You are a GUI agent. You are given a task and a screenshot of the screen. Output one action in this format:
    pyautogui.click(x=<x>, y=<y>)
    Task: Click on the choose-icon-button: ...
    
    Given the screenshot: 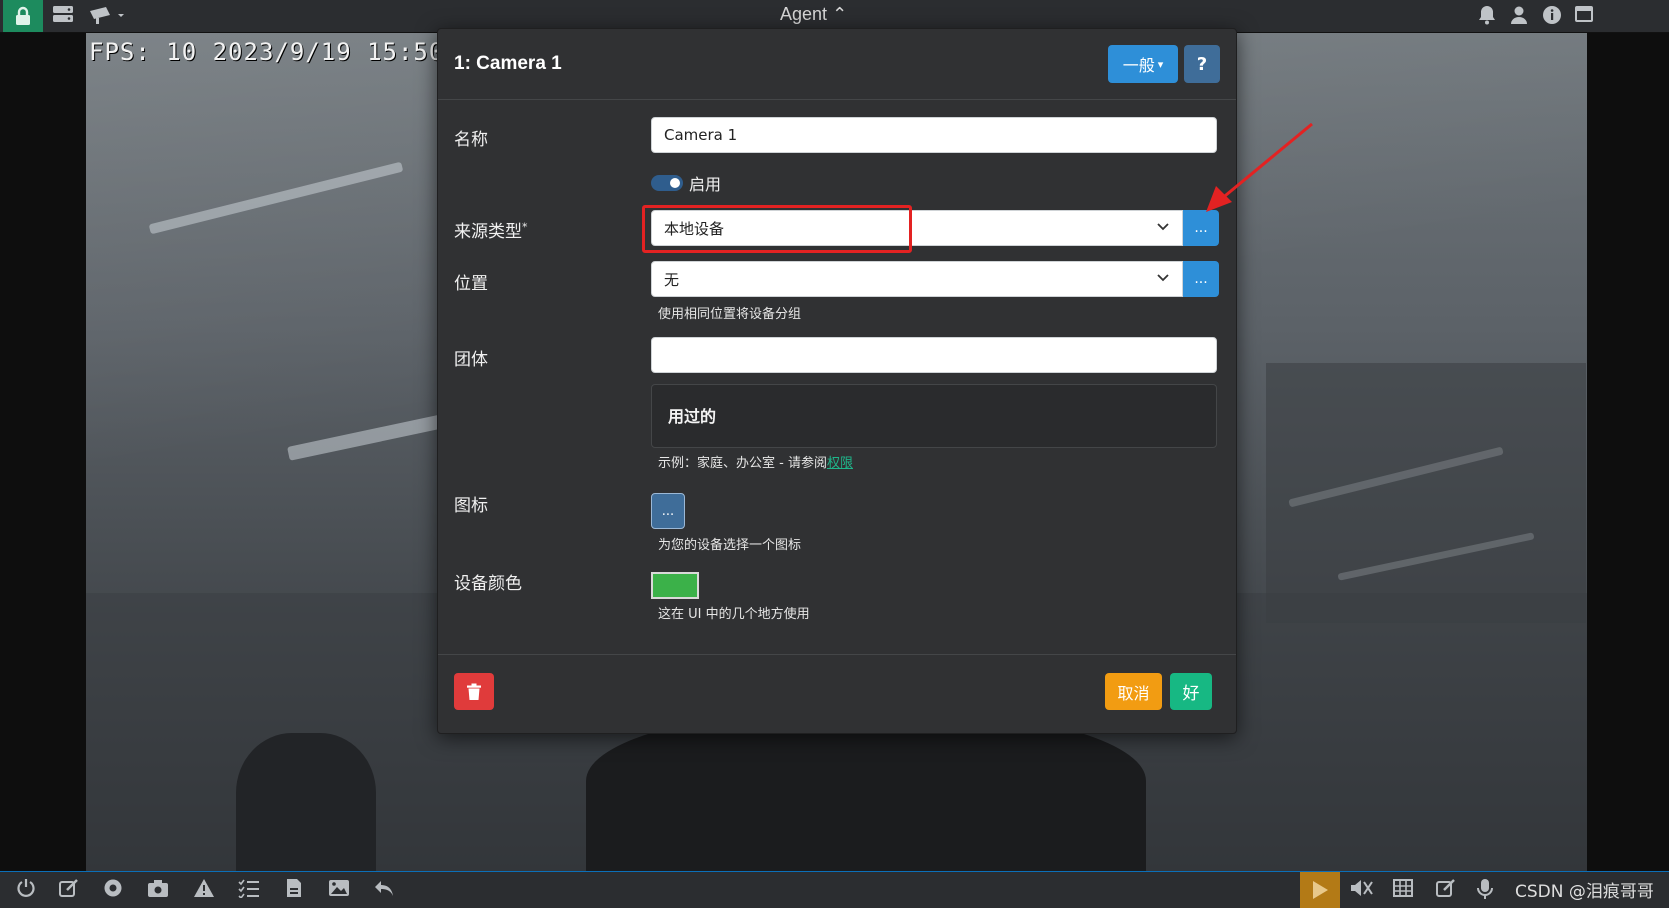 What is the action you would take?
    pyautogui.click(x=668, y=511)
    